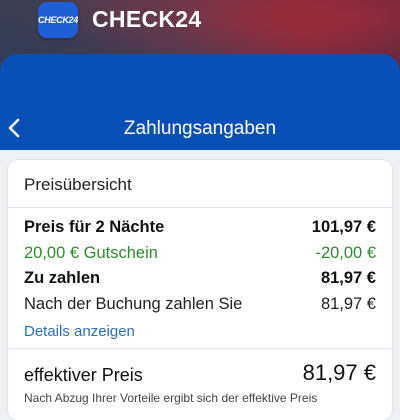 This screenshot has width=400, height=420. Describe the element at coordinates (78, 184) in the screenshot. I see `price-overview-title: Preisübersicht` at that location.